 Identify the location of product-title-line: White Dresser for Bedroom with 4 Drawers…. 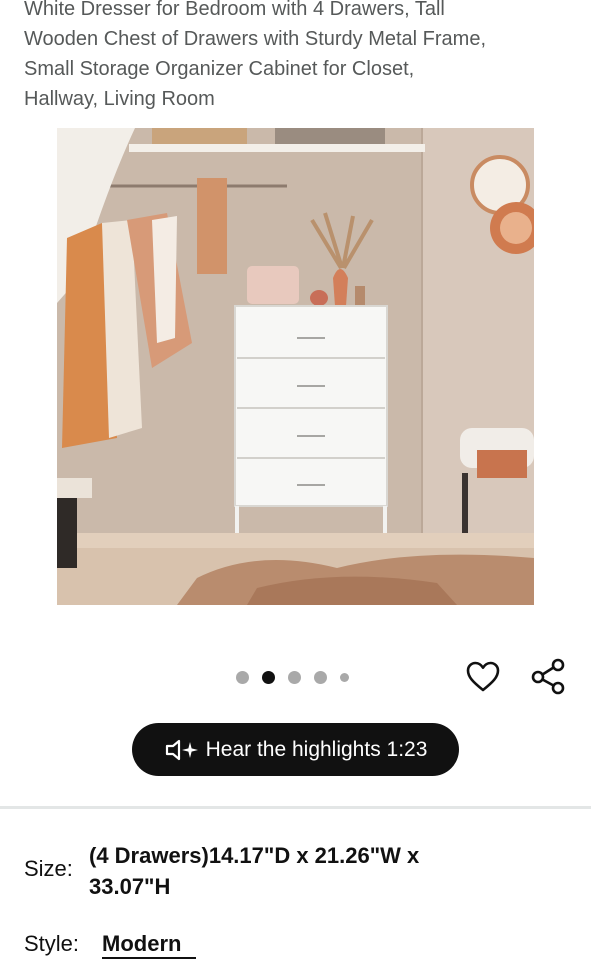
(234, 10).